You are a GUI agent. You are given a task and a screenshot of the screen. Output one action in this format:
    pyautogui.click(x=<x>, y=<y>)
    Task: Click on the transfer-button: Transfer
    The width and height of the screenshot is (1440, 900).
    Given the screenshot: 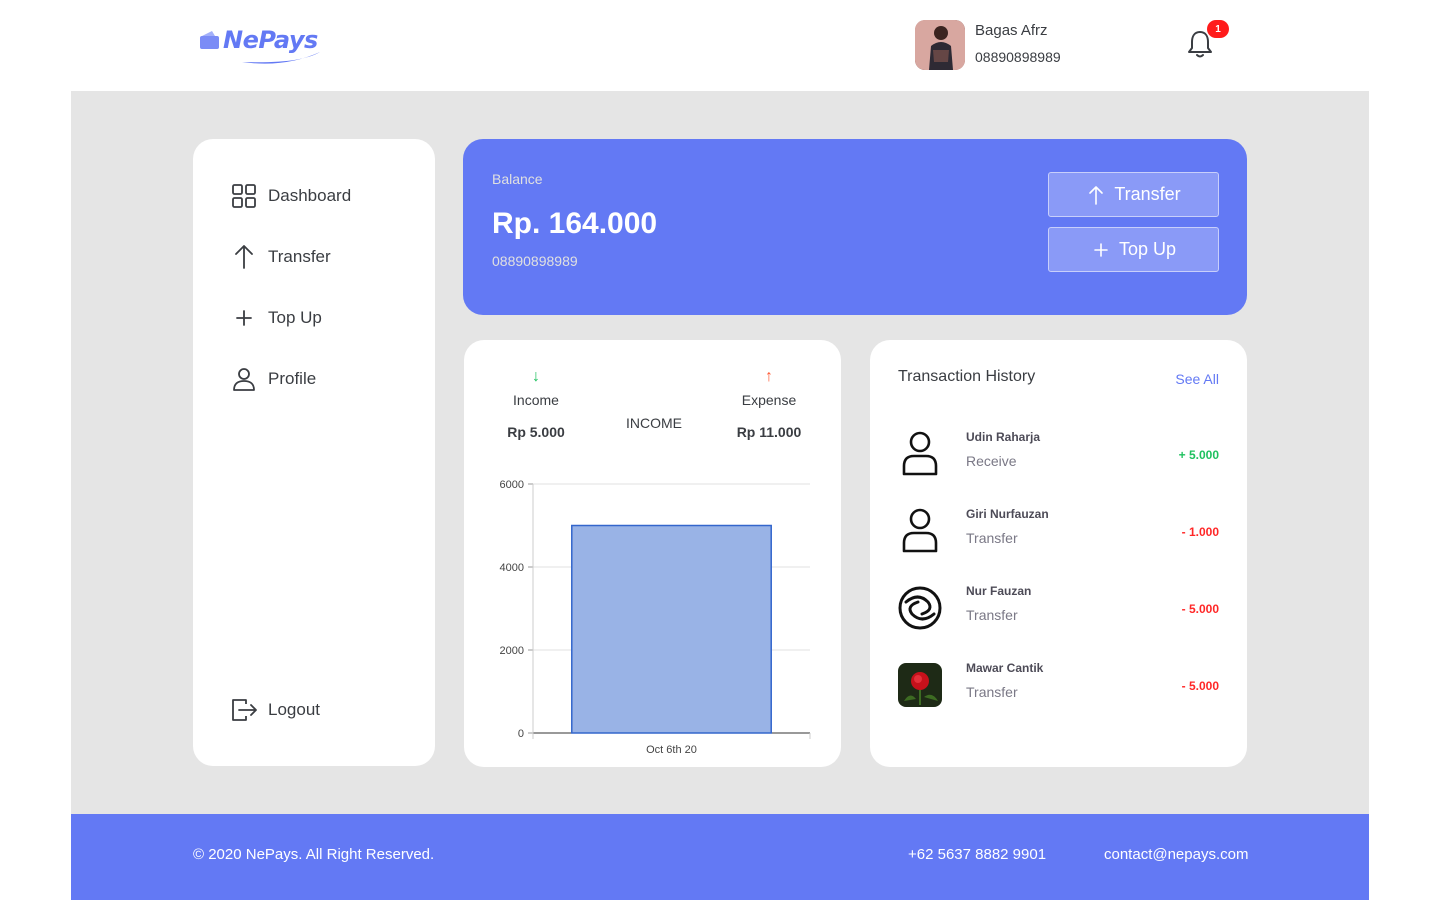 What is the action you would take?
    pyautogui.click(x=1133, y=194)
    